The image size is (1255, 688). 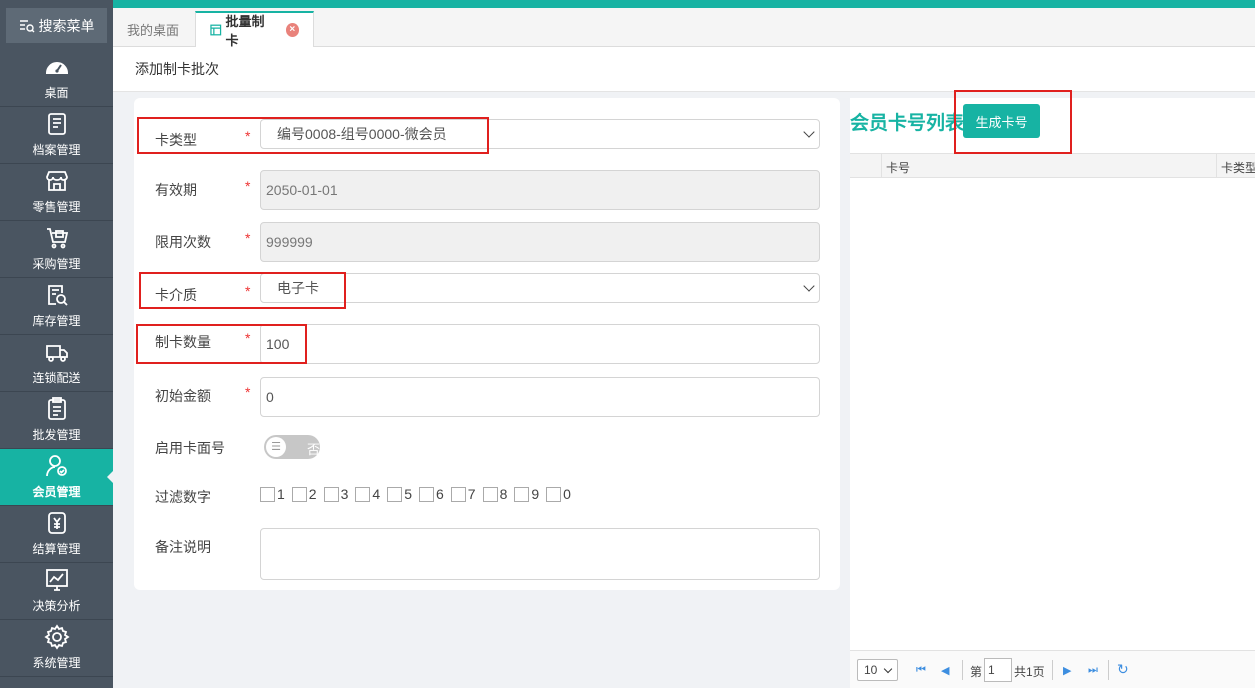 What do you see at coordinates (1029, 672) in the screenshot?
I see `total-pages-label: 共1页` at bounding box center [1029, 672].